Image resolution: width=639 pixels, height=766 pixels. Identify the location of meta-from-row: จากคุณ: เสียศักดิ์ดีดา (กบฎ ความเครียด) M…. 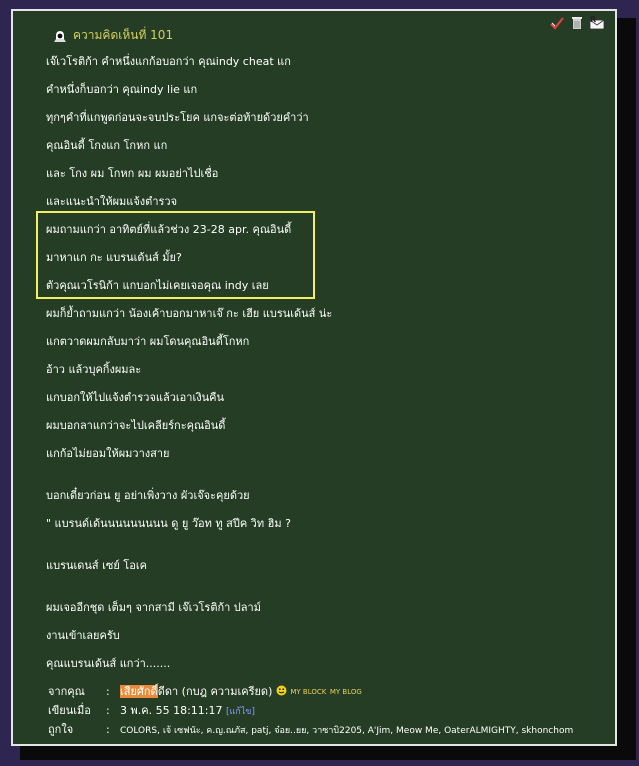
(205, 691).